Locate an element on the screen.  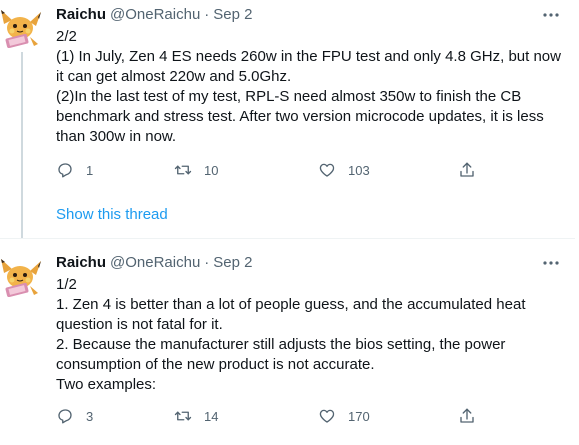
scrollbar is located at coordinates (577, 222).